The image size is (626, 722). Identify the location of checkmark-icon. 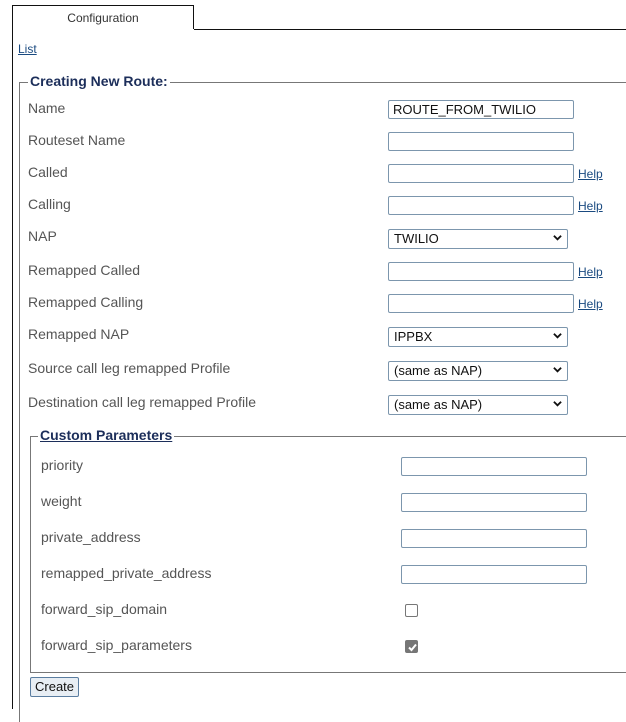
(412, 647).